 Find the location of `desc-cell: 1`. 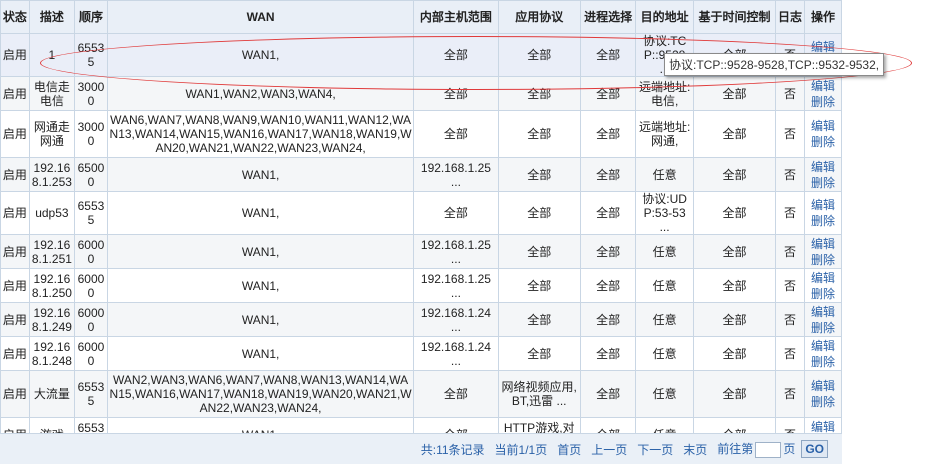

desc-cell: 1 is located at coordinates (52, 55).